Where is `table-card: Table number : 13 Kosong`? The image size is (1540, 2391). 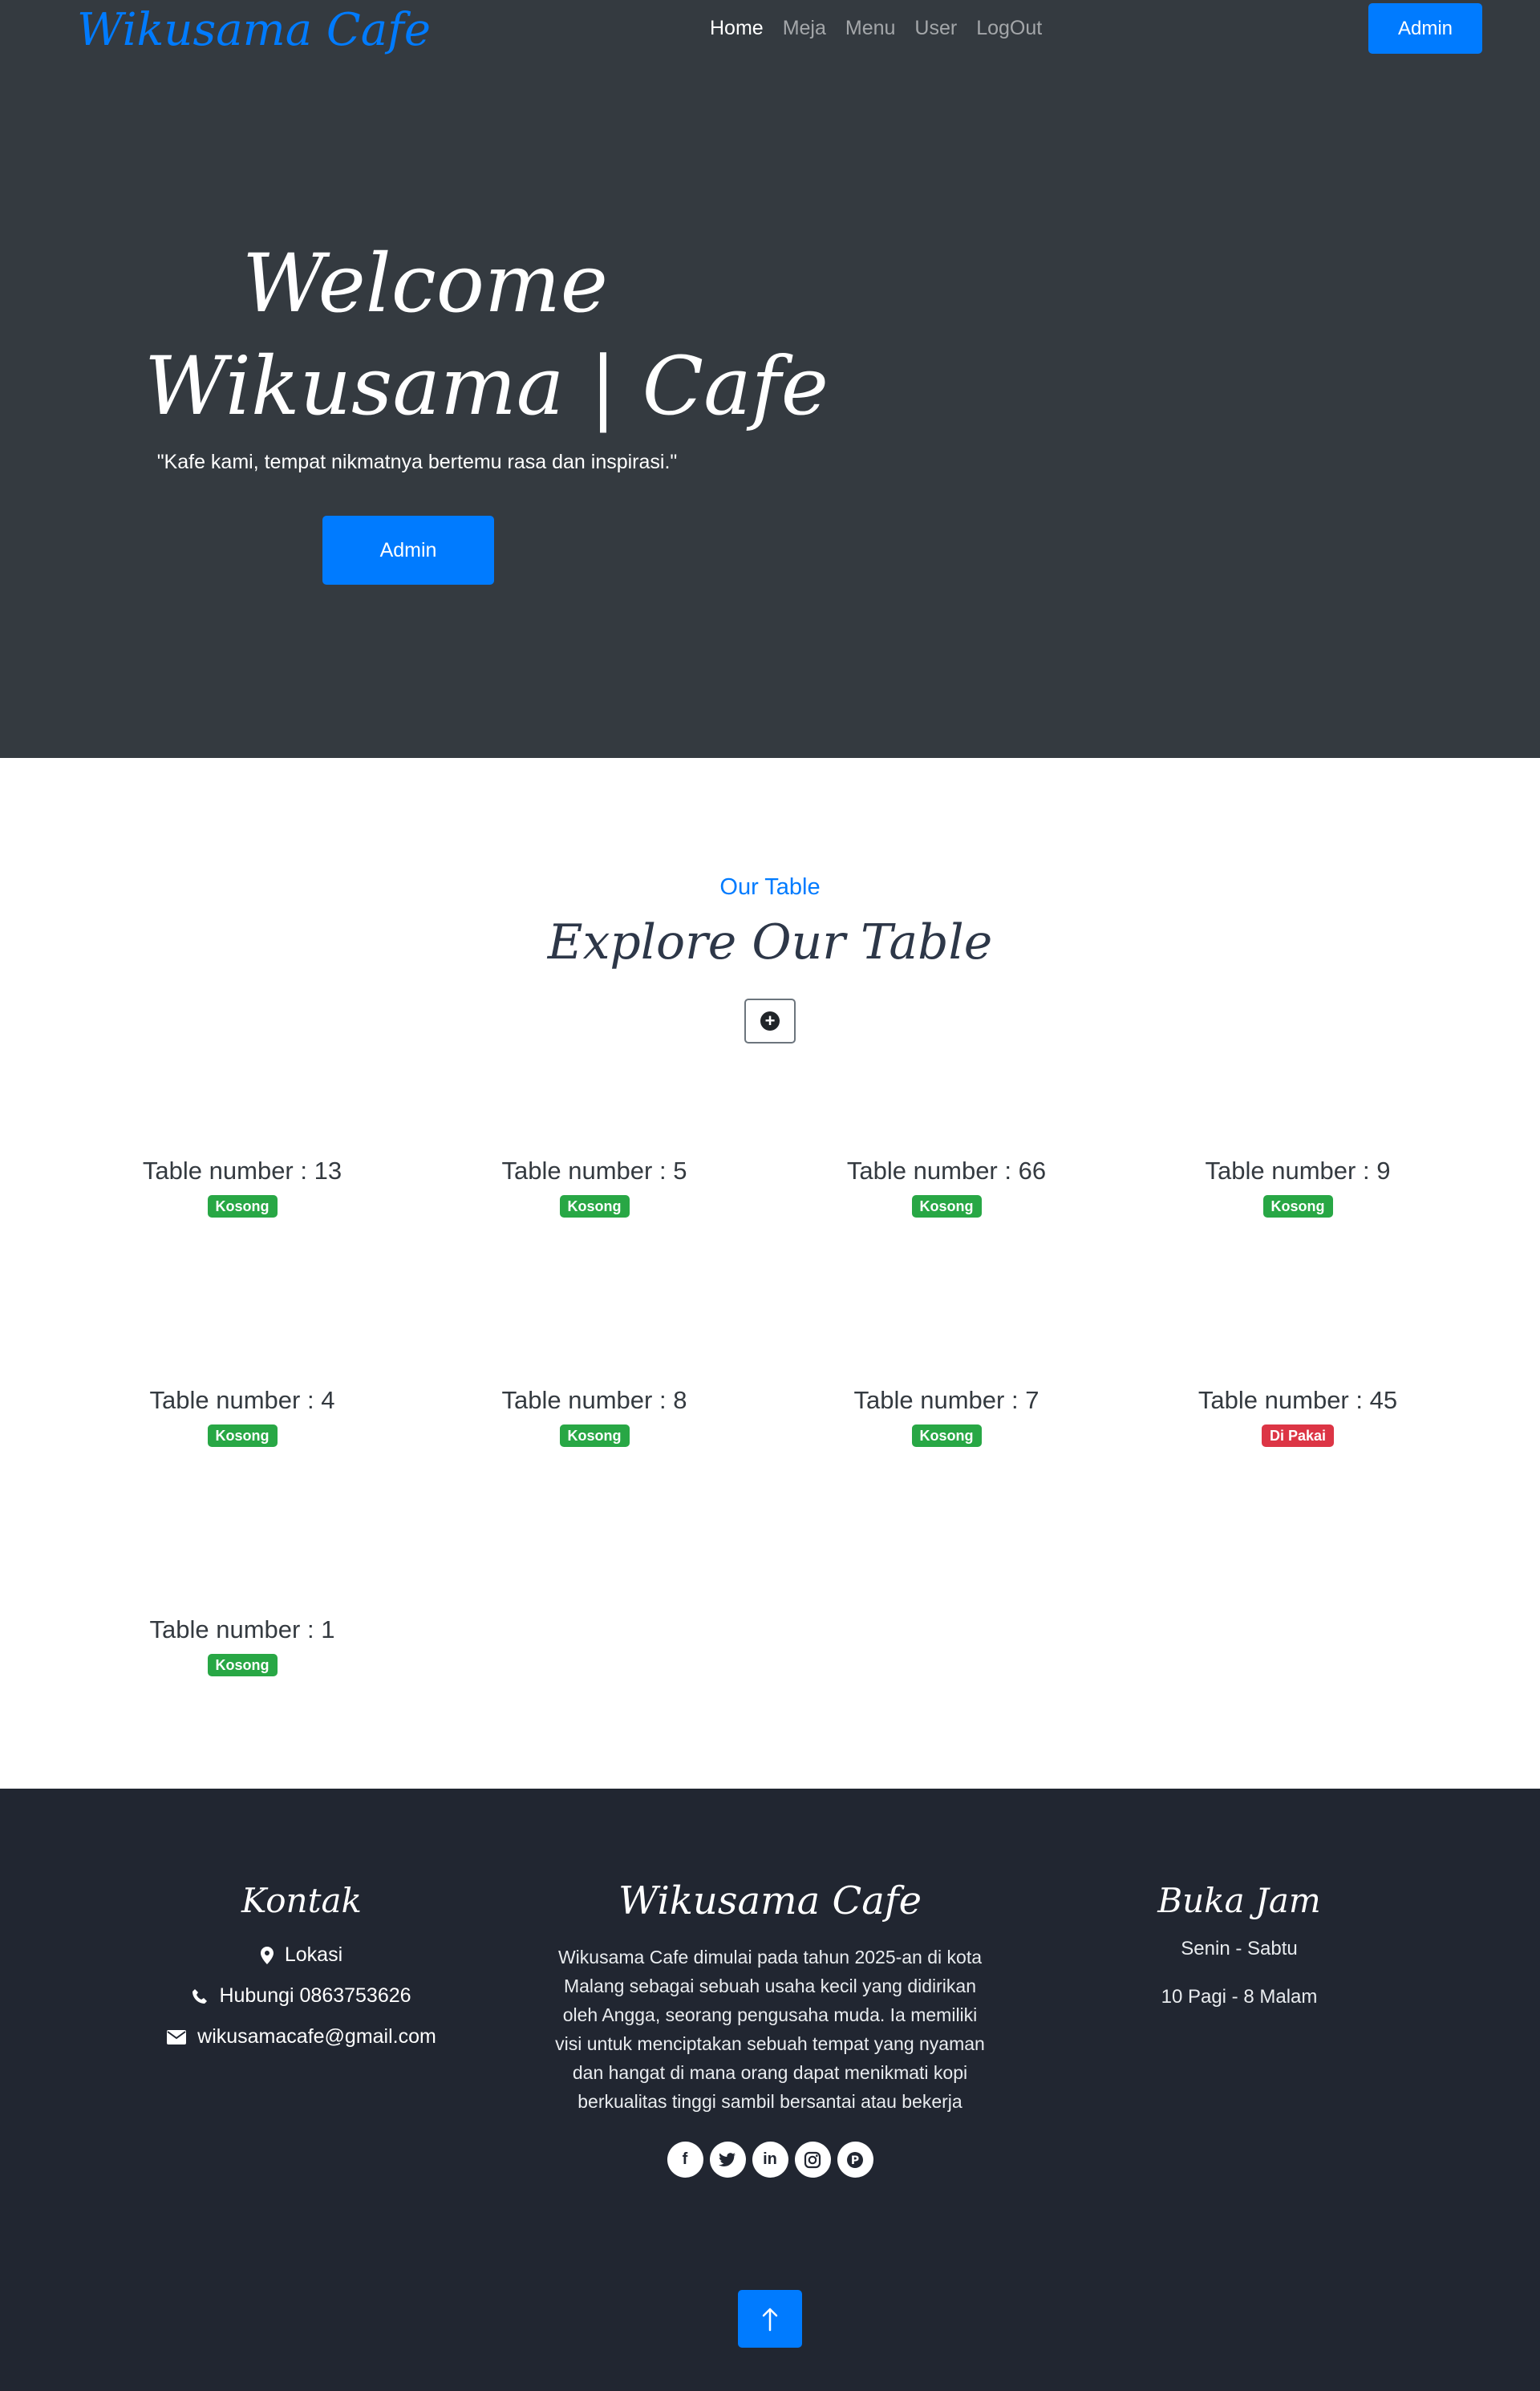
table-card: Table number : 13 Kosong is located at coordinates (242, 1186).